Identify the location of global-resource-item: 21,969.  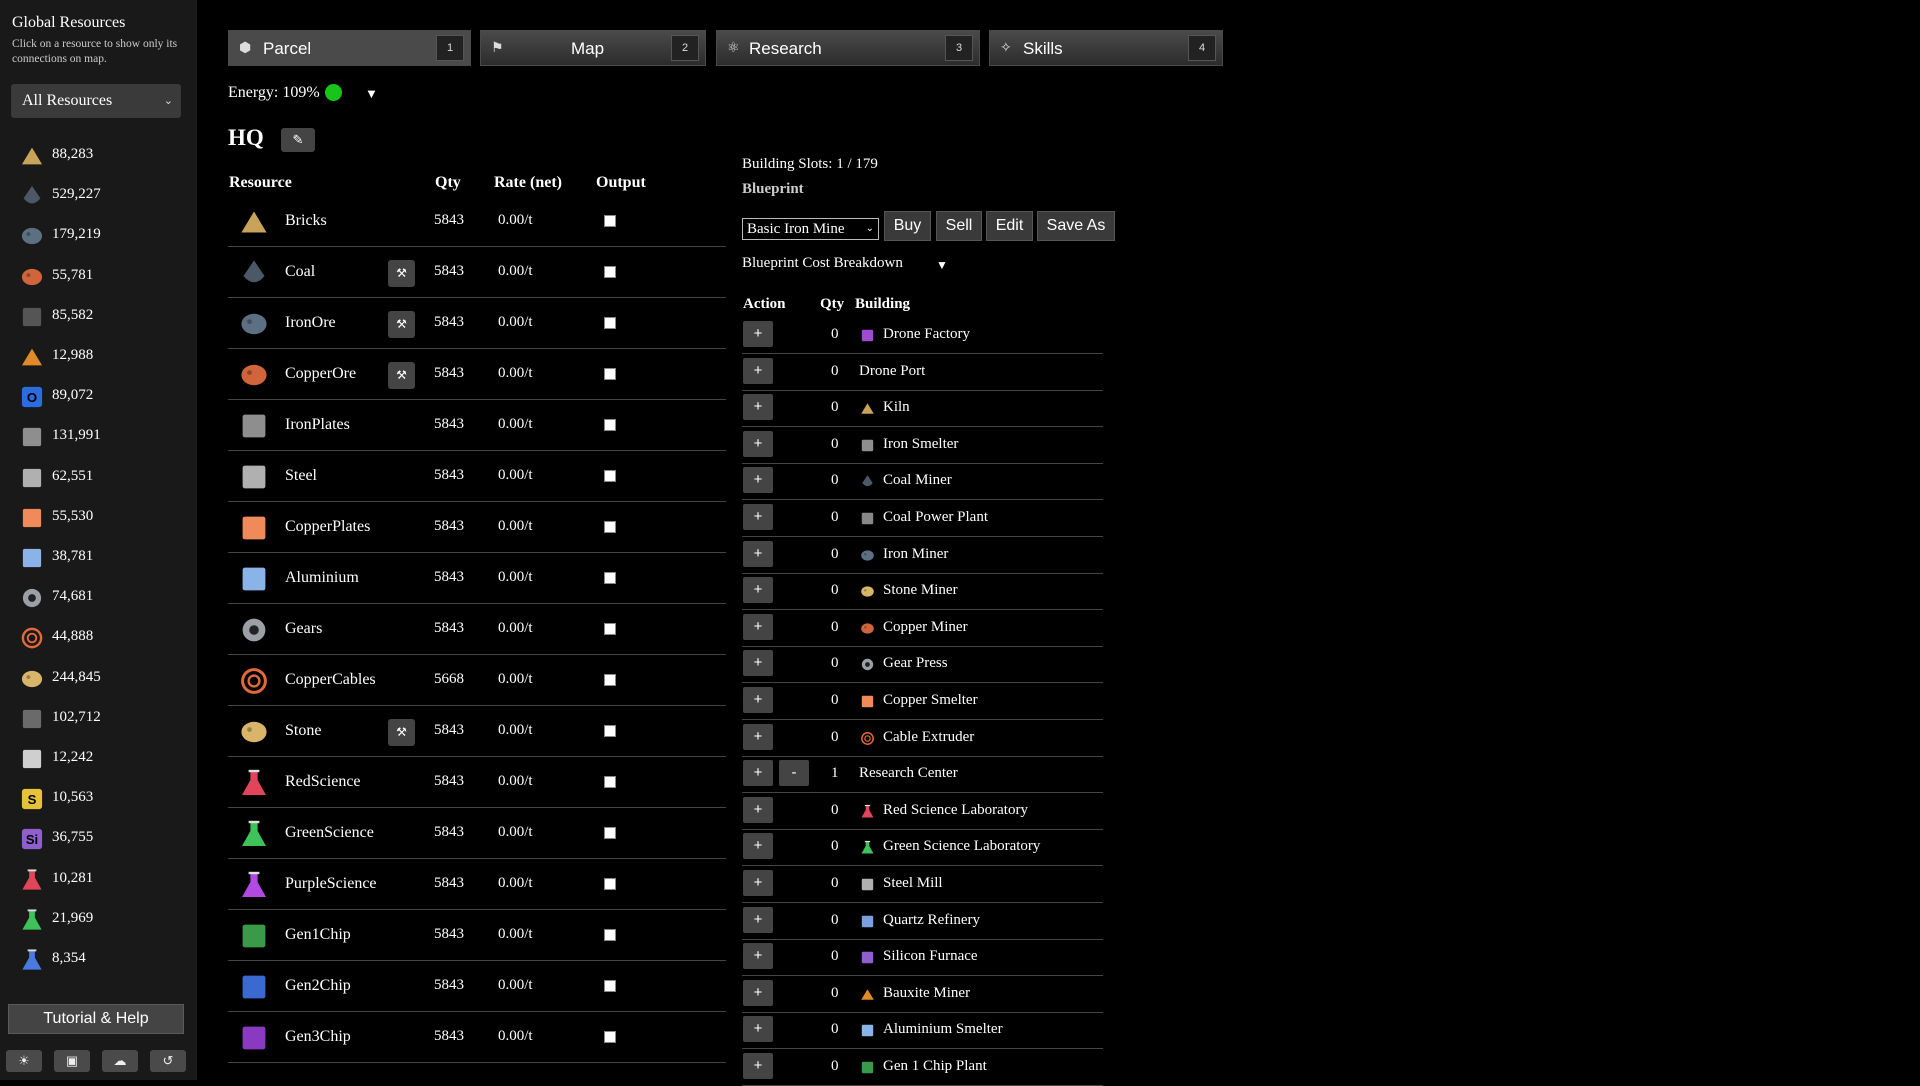
(100, 919).